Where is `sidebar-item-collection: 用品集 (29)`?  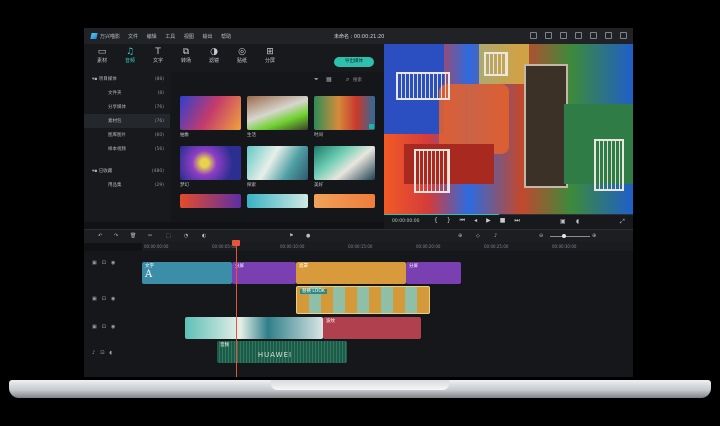
sidebar-item-collection: 用品集 (29) is located at coordinates (127, 185).